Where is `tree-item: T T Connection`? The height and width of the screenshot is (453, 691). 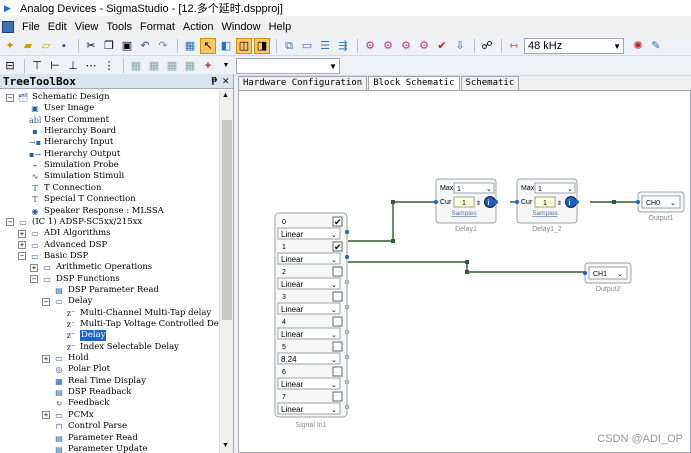 tree-item: T T Connection is located at coordinates (59, 188).